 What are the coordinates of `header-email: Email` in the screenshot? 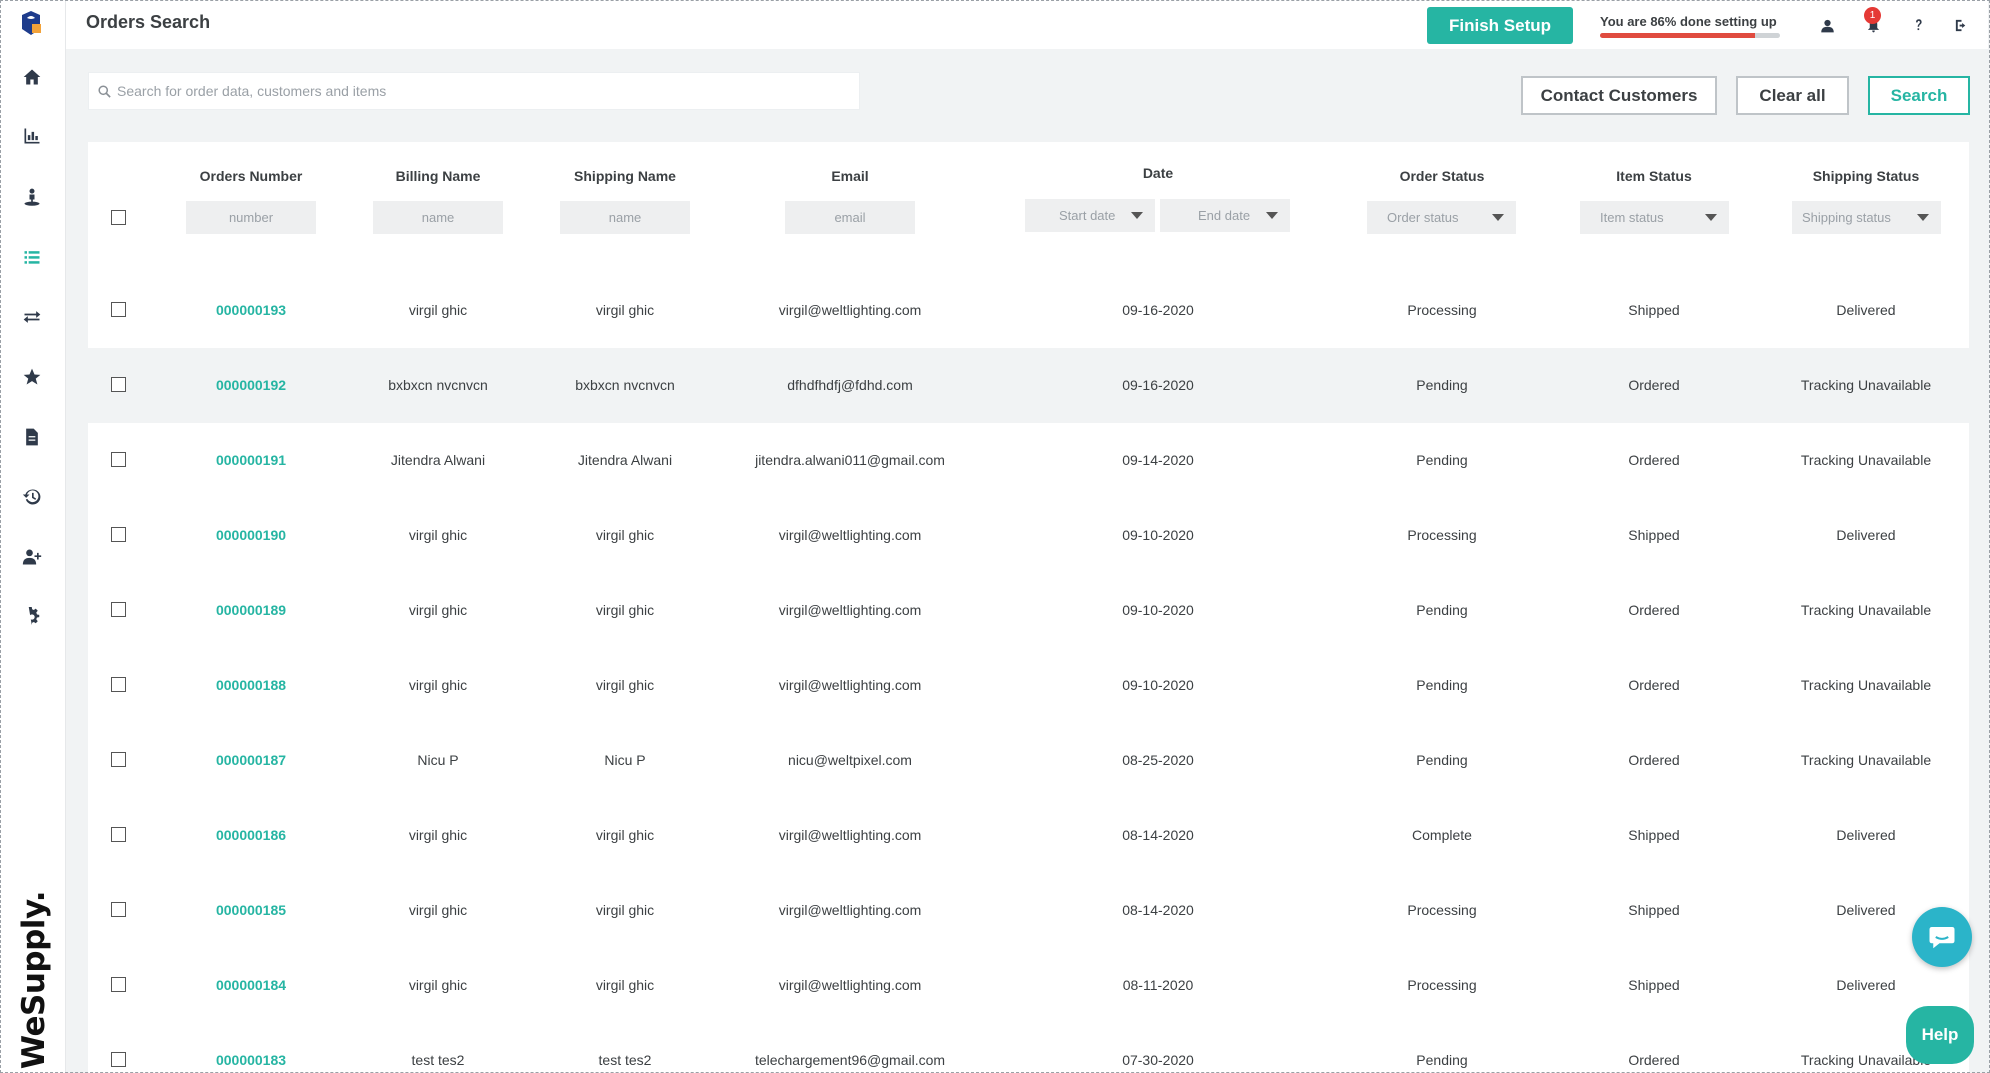 It's located at (850, 176).